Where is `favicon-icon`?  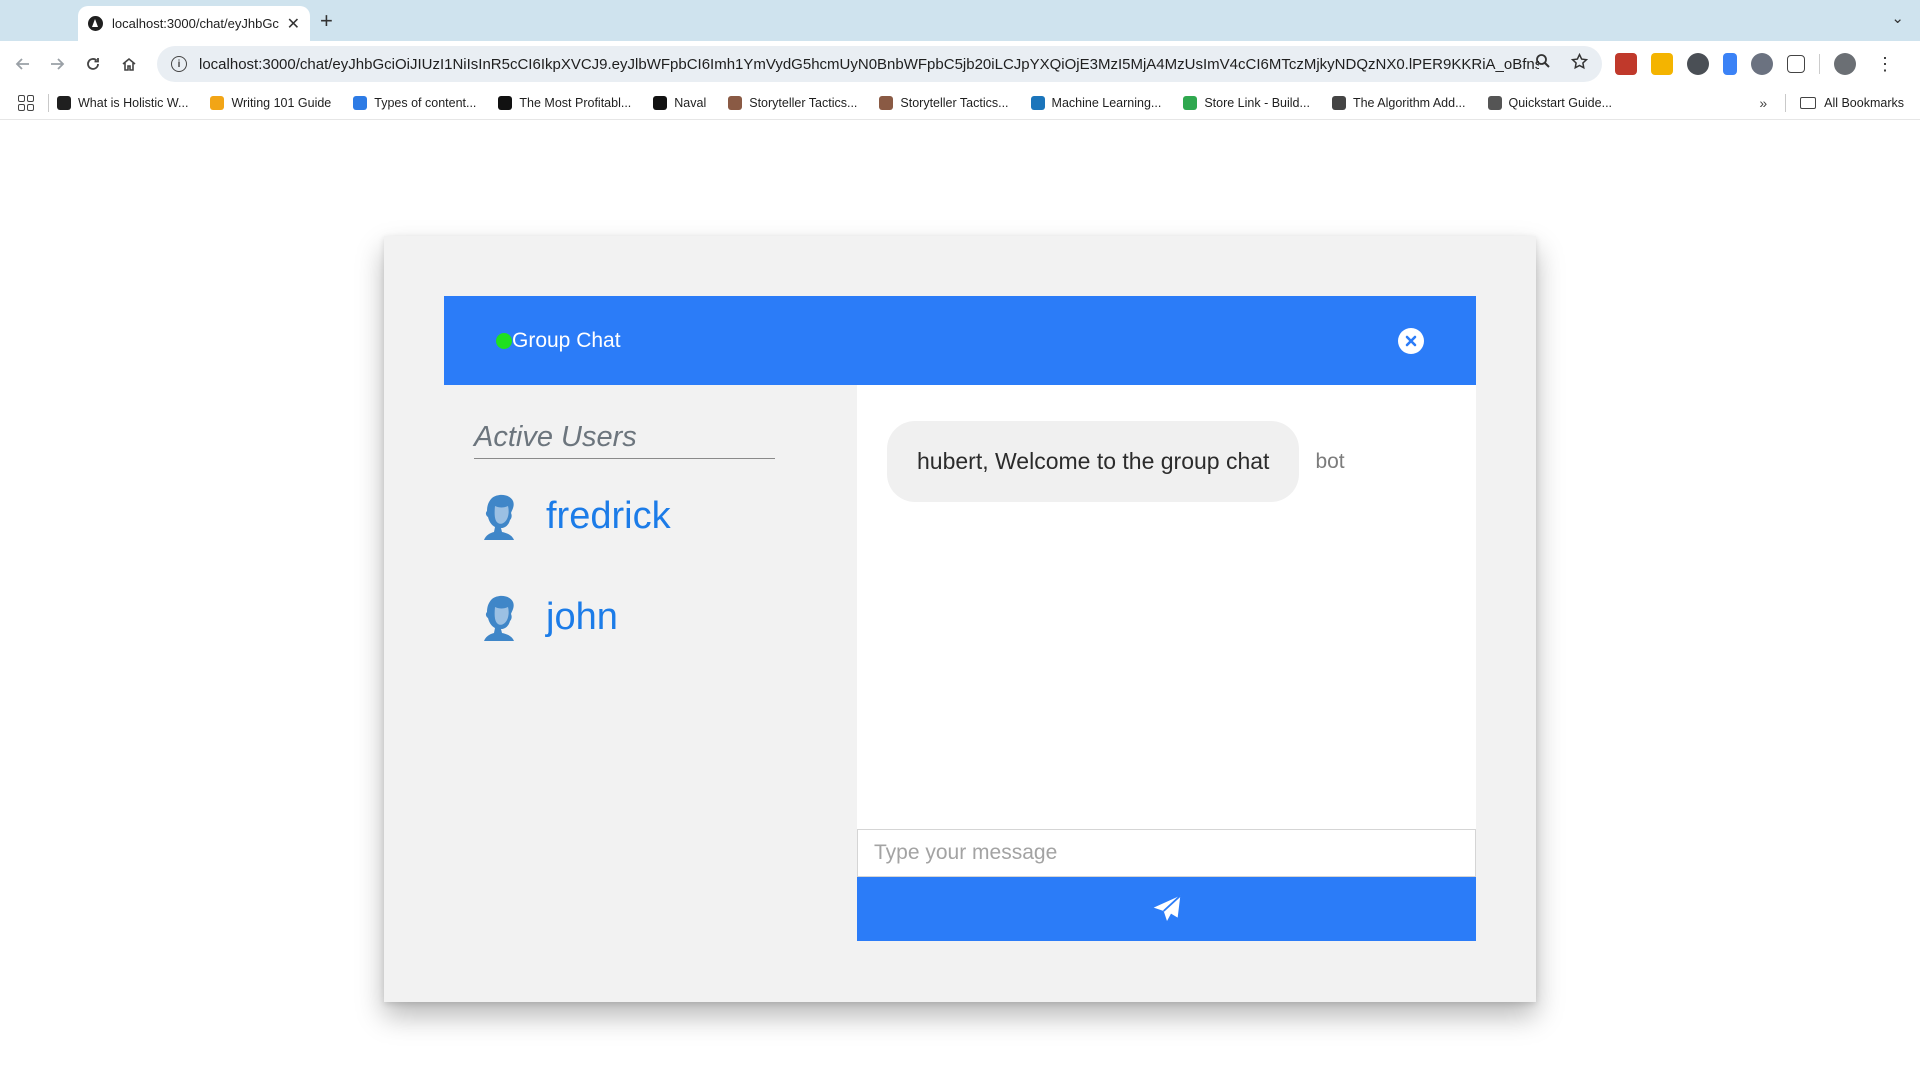
favicon-icon is located at coordinates (95, 23).